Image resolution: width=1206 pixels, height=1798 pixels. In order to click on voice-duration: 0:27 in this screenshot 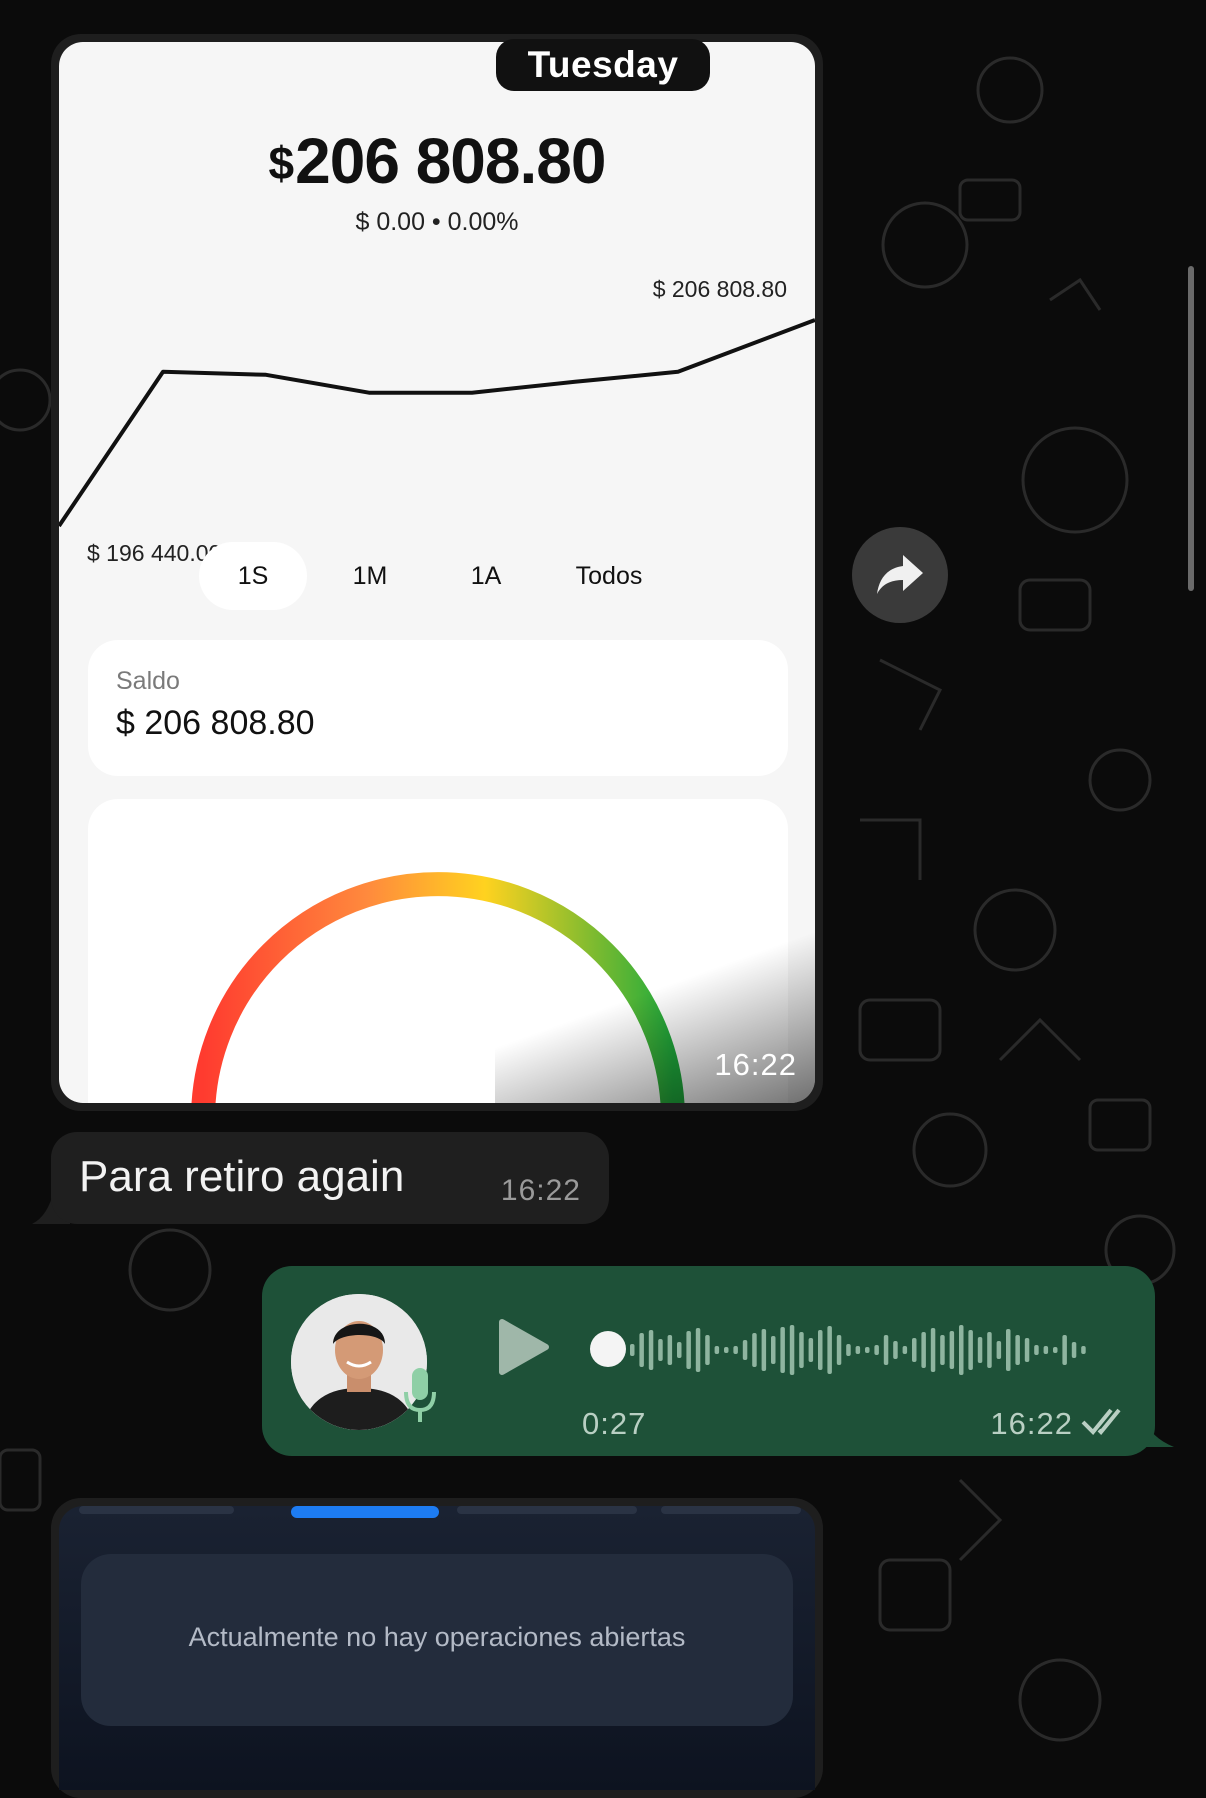, I will do `click(614, 1423)`.